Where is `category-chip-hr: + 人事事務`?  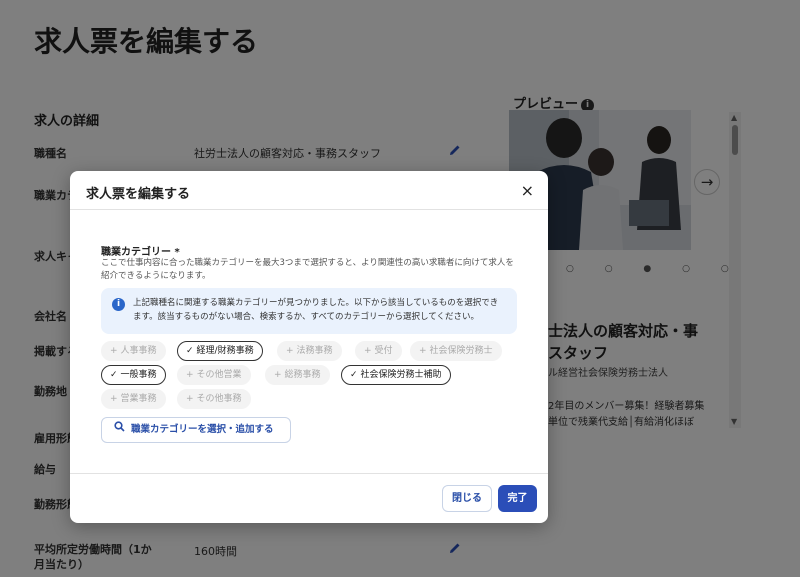 category-chip-hr: + 人事事務 is located at coordinates (133, 351).